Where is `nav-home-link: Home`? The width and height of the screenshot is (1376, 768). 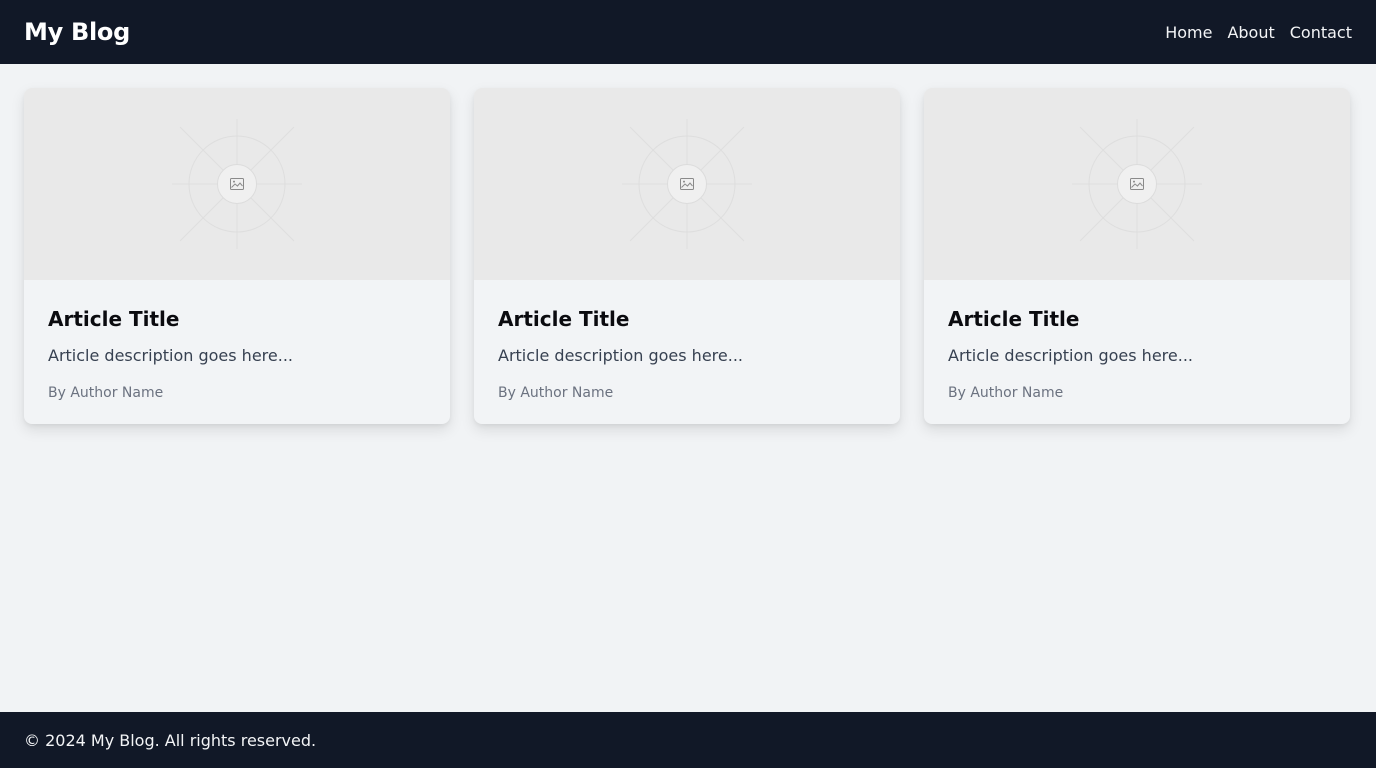 nav-home-link: Home is located at coordinates (1188, 32).